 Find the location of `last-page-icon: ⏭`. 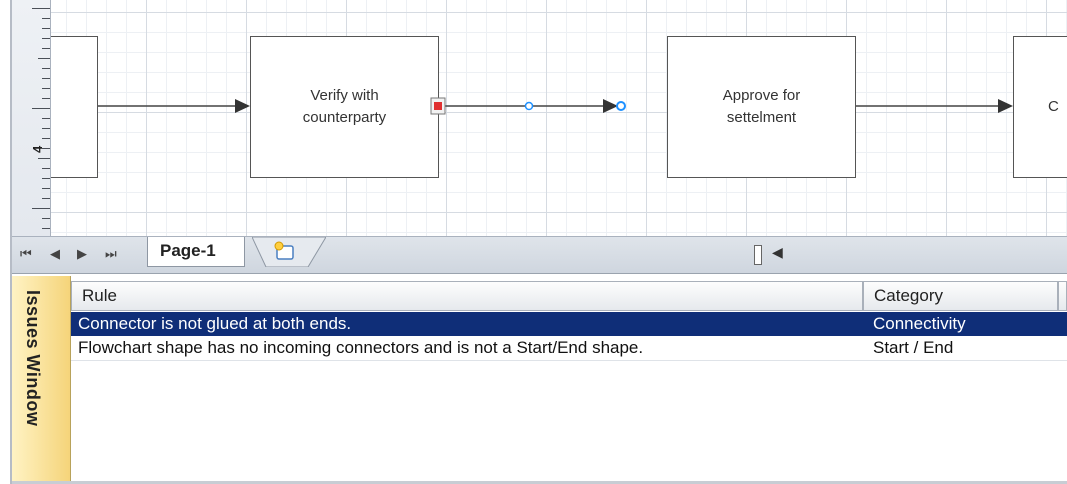

last-page-icon: ⏭ is located at coordinates (111, 254).